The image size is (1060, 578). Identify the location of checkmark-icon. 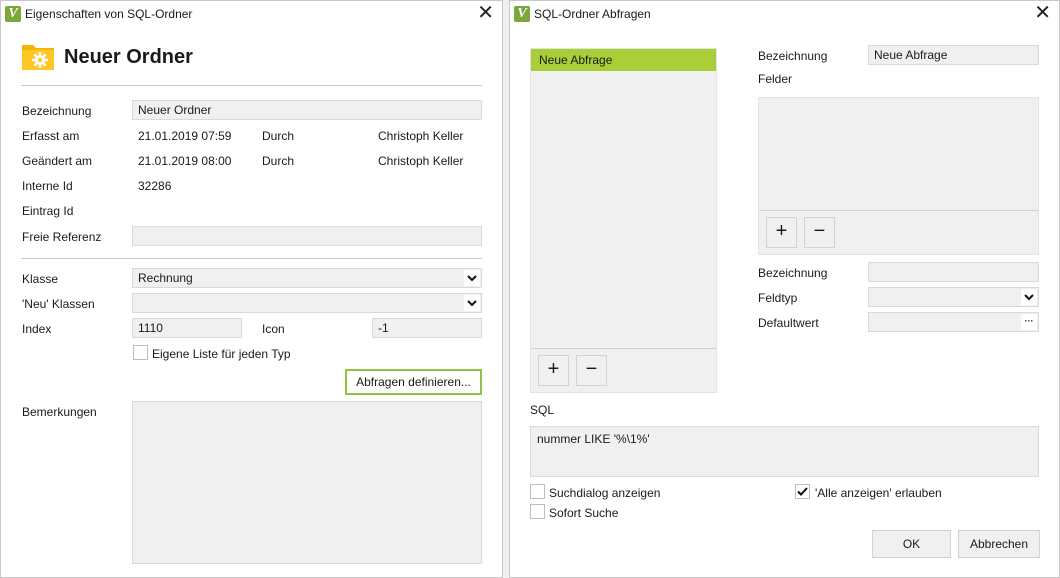
(802, 491).